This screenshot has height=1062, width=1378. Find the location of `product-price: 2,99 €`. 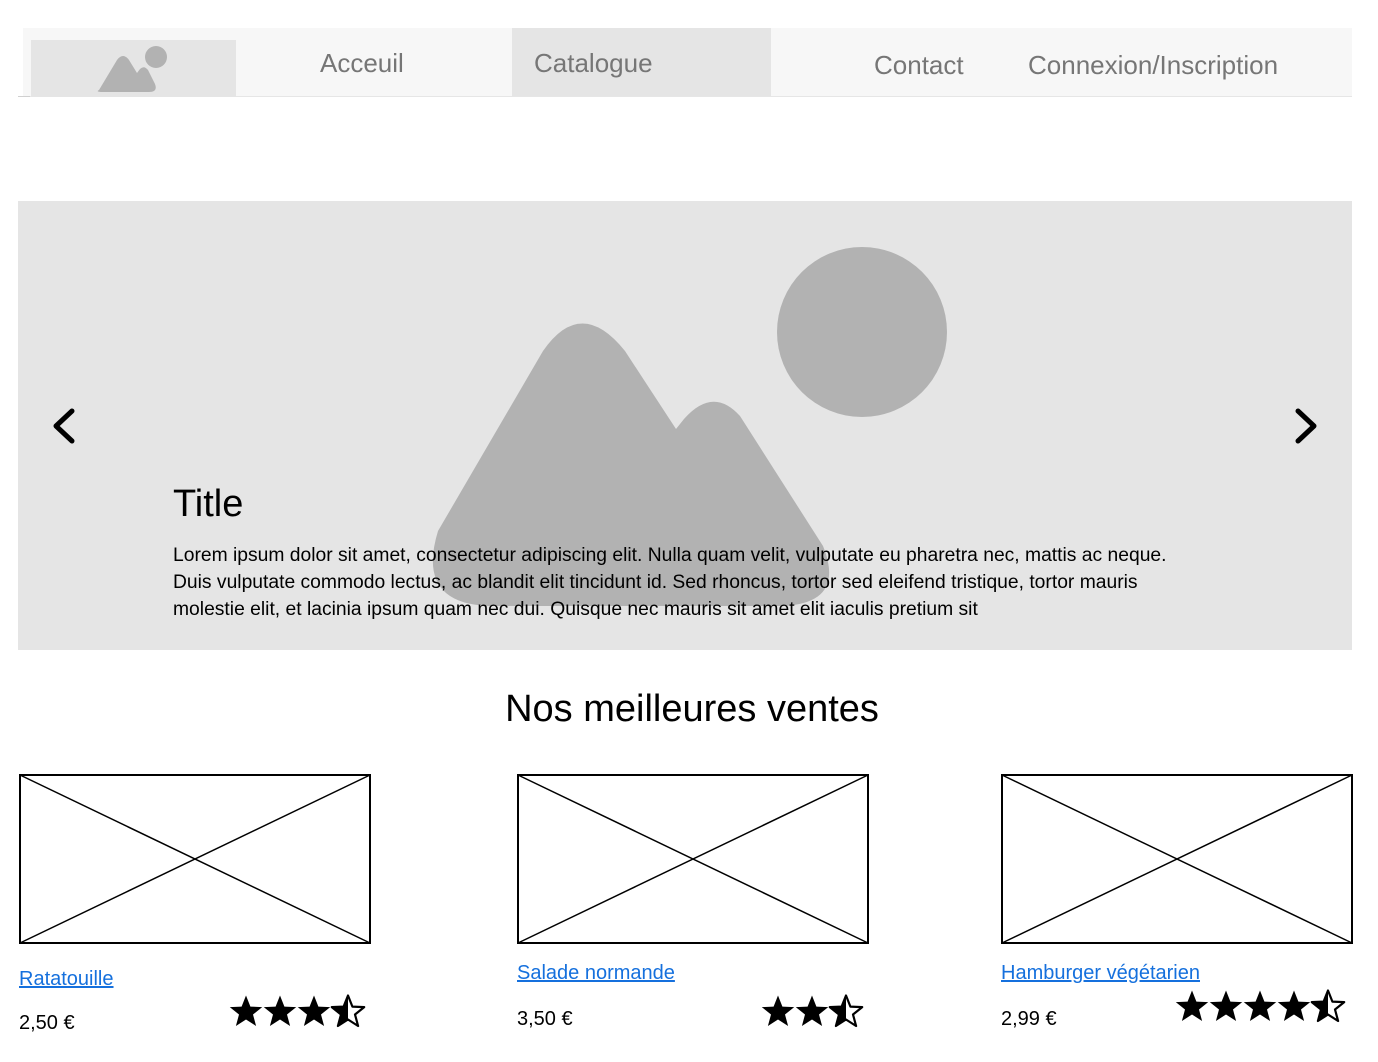

product-price: 2,99 € is located at coordinates (1029, 1019).